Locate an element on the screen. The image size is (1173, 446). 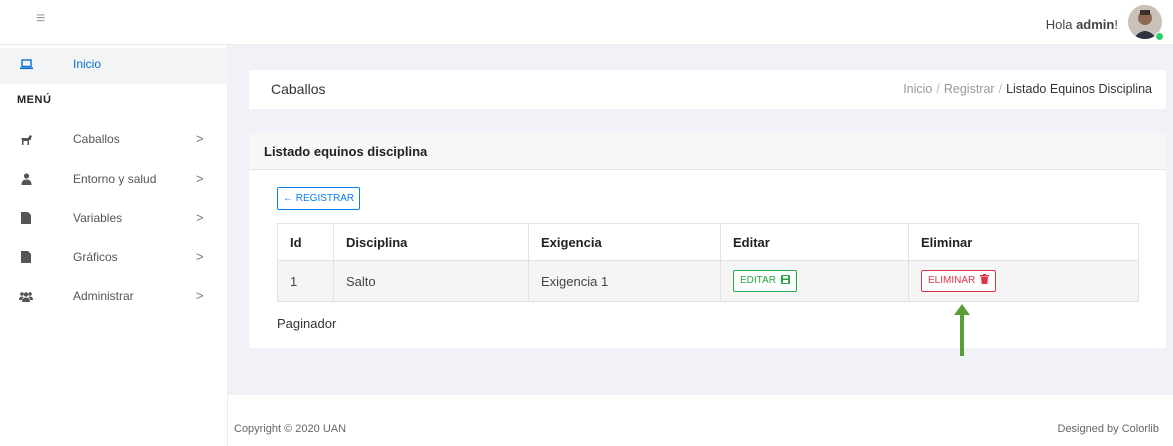
sidebar-item-label: Entorno y salud is located at coordinates (115, 179).